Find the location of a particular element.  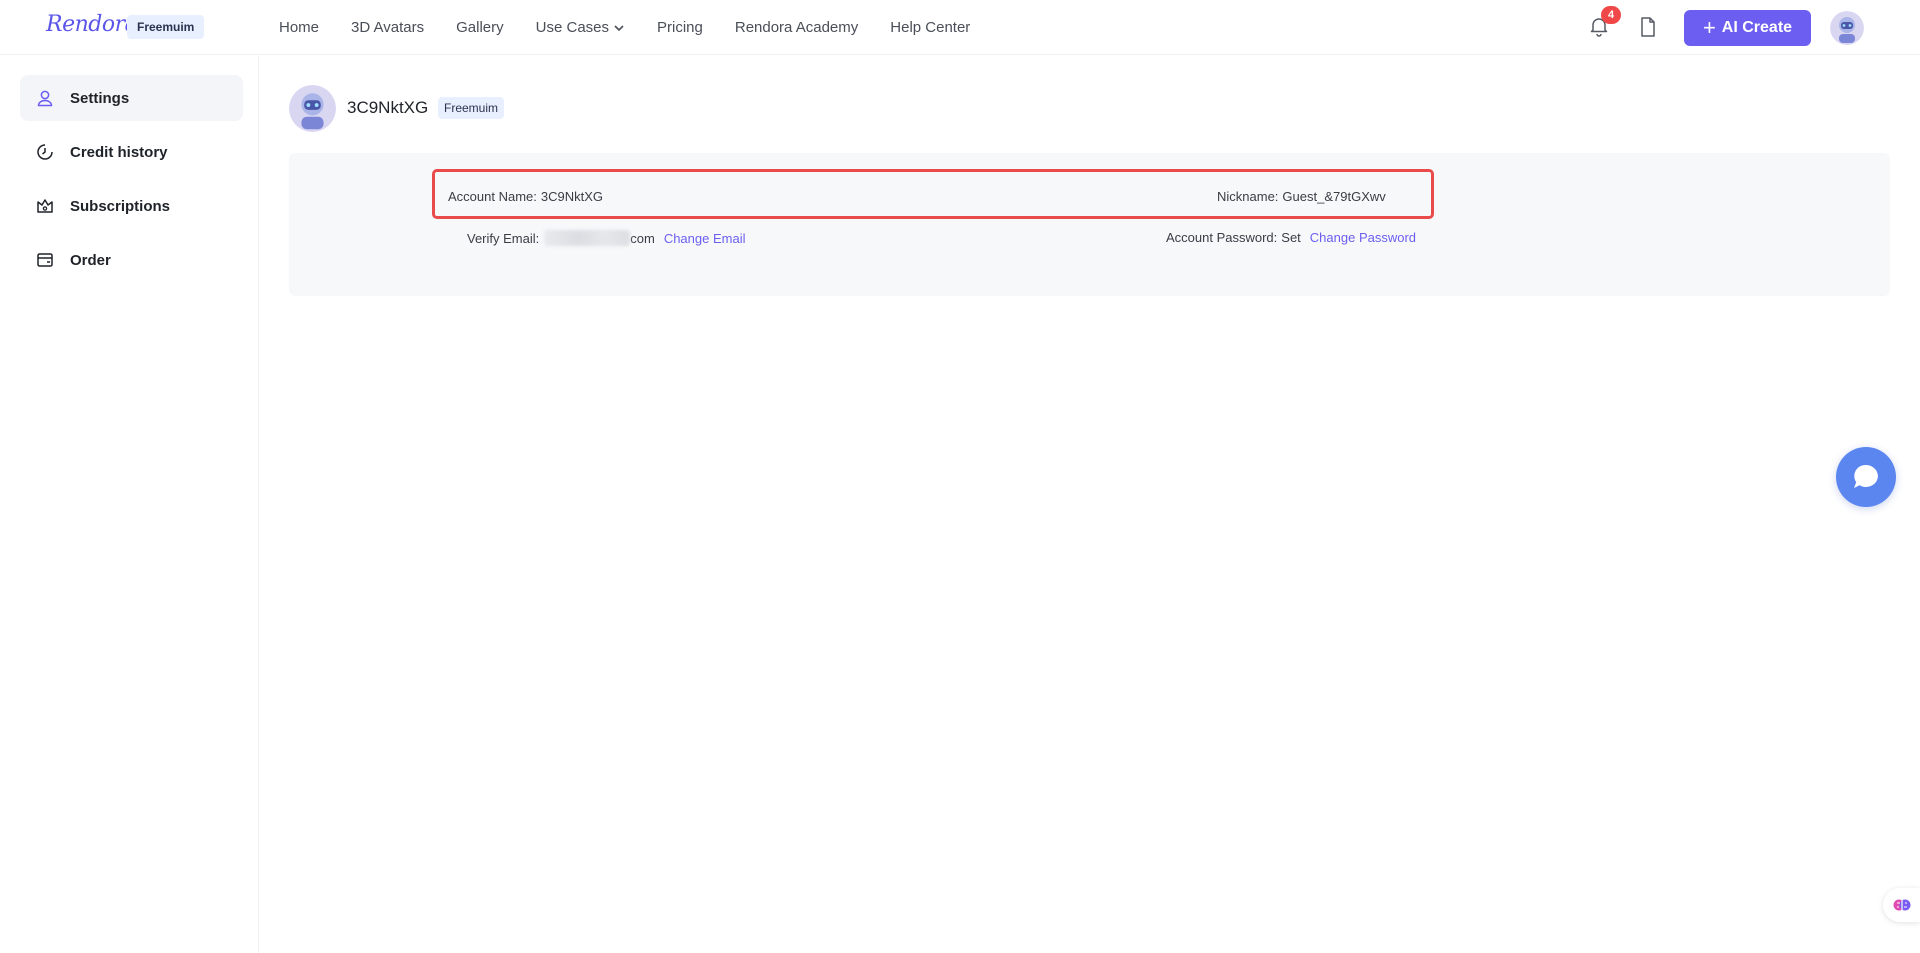

nav-help-center: Help Center is located at coordinates (930, 27).